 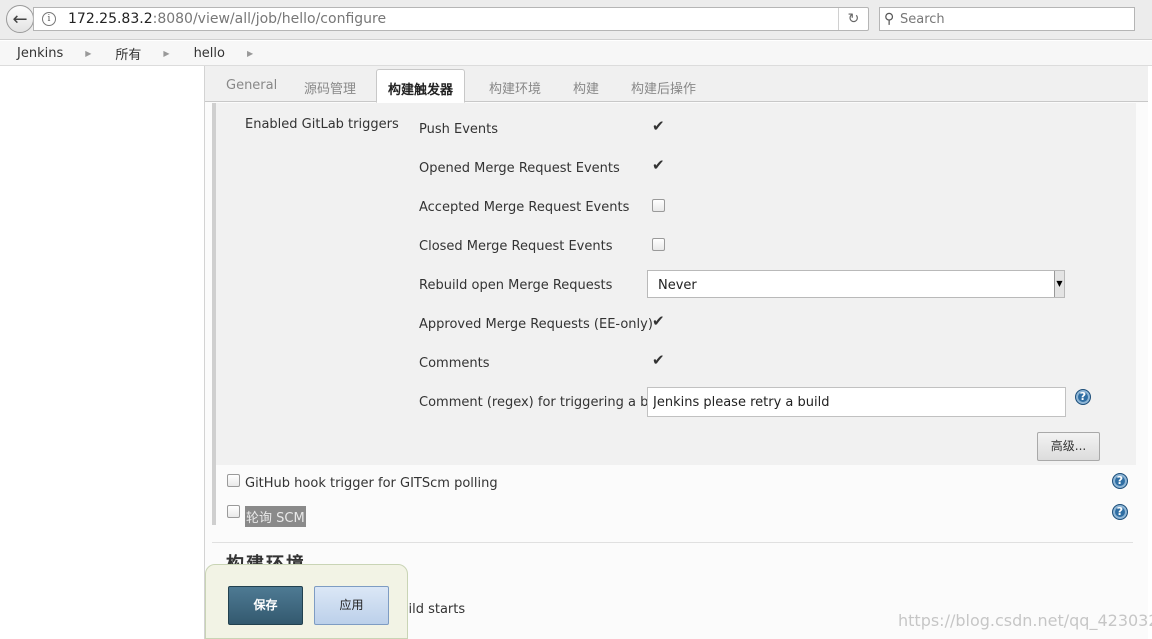 I want to click on breadcrumb: Jenkins ▶ 所有 ▶ hello ▶, so click(x=576, y=53).